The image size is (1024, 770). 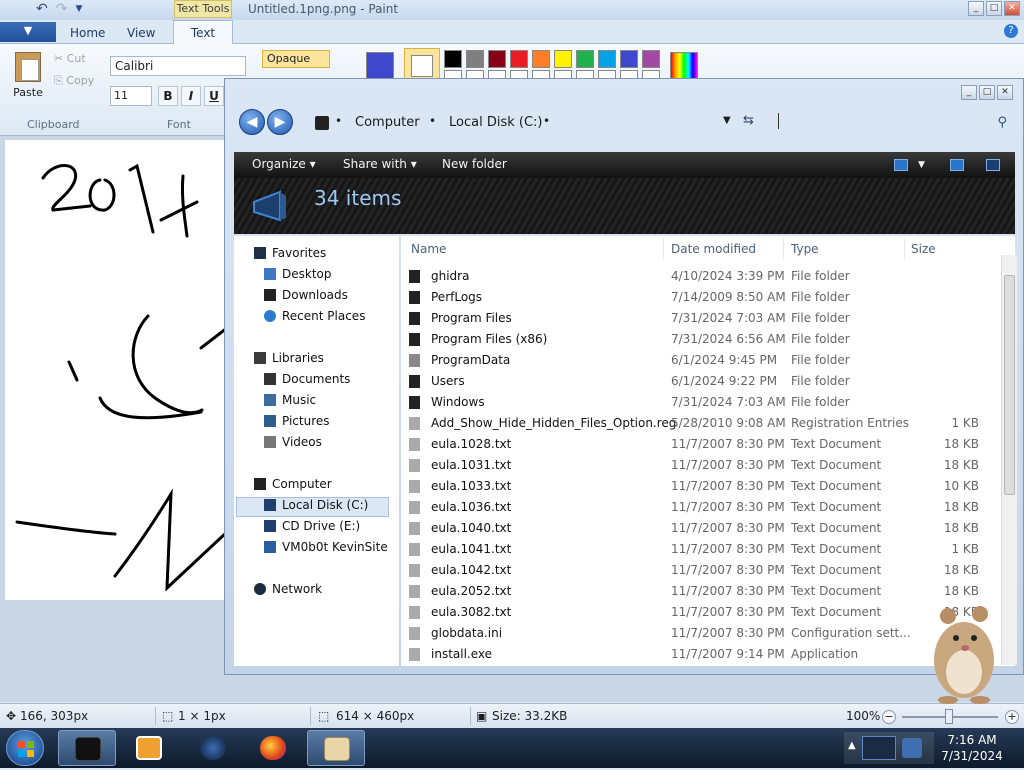 What do you see at coordinates (879, 748) in the screenshot?
I see `network-tray-icon` at bounding box center [879, 748].